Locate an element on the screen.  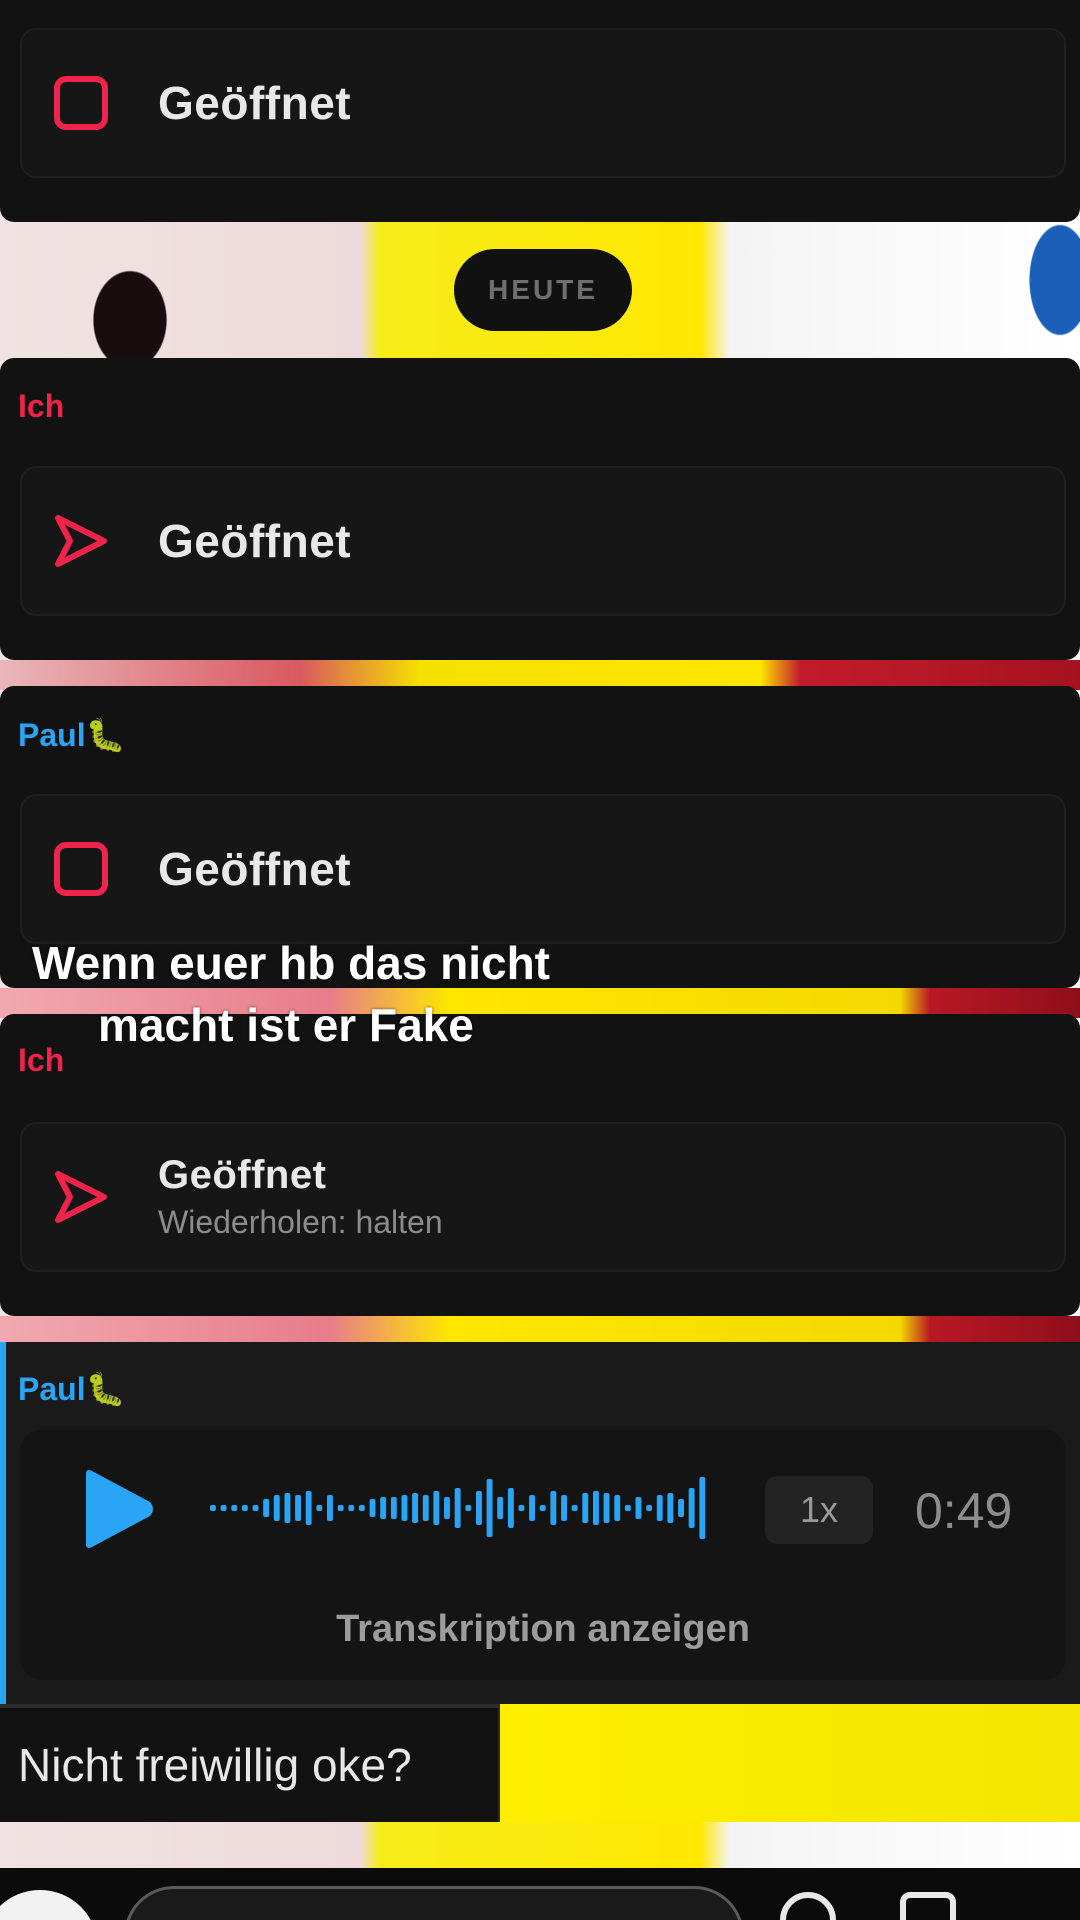
date-separator: HEUTE is located at coordinates (543, 290).